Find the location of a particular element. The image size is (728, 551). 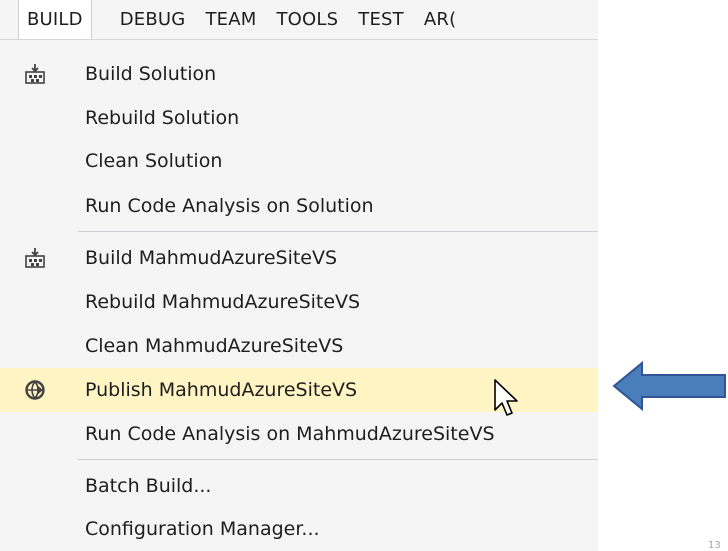

slide-number: 13 is located at coordinates (714, 545).